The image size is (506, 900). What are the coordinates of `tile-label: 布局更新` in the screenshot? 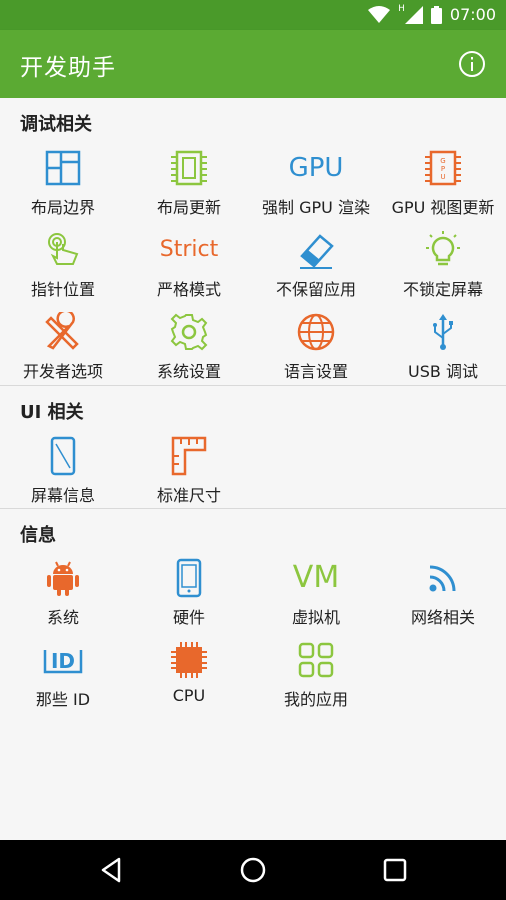 It's located at (188, 207).